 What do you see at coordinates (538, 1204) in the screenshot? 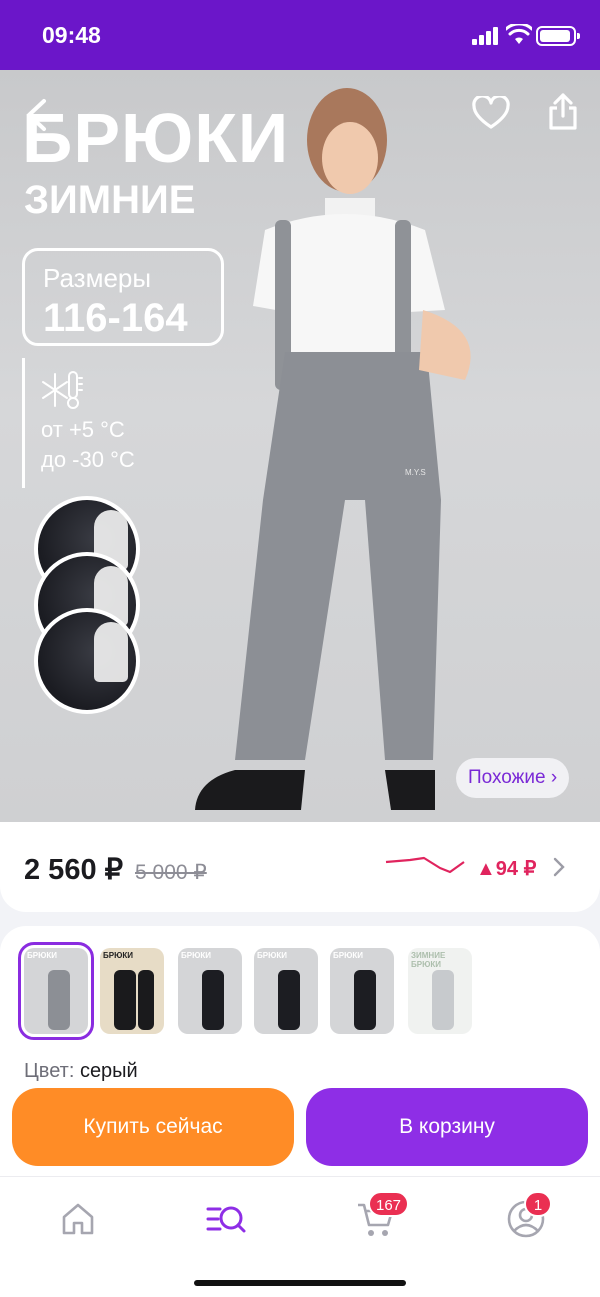
I see `profile-badge: 1` at bounding box center [538, 1204].